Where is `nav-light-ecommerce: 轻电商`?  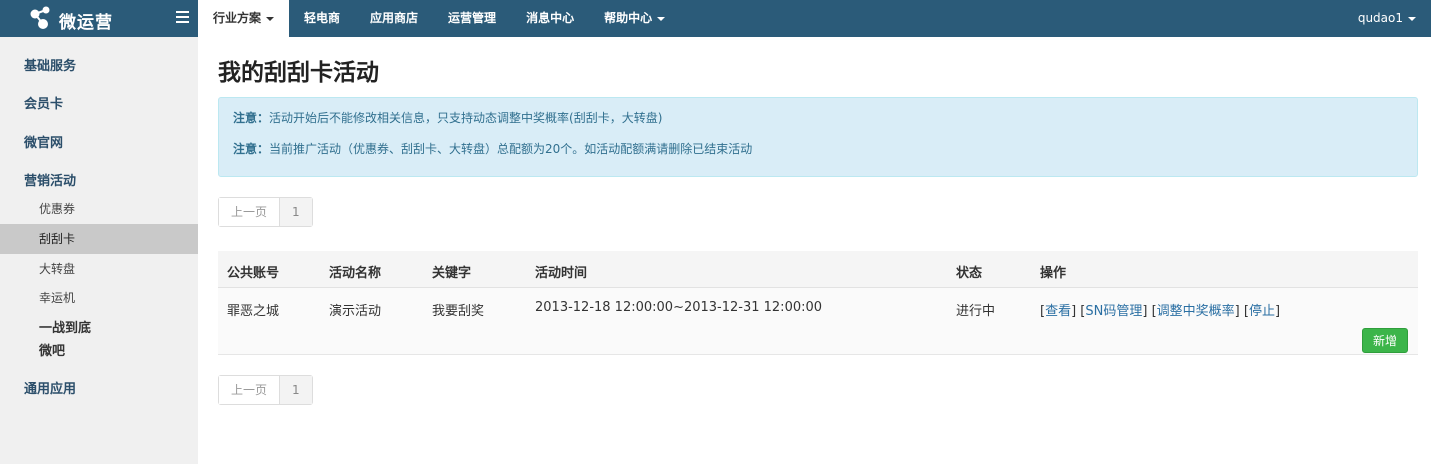
nav-light-ecommerce: 轻电商 is located at coordinates (322, 18).